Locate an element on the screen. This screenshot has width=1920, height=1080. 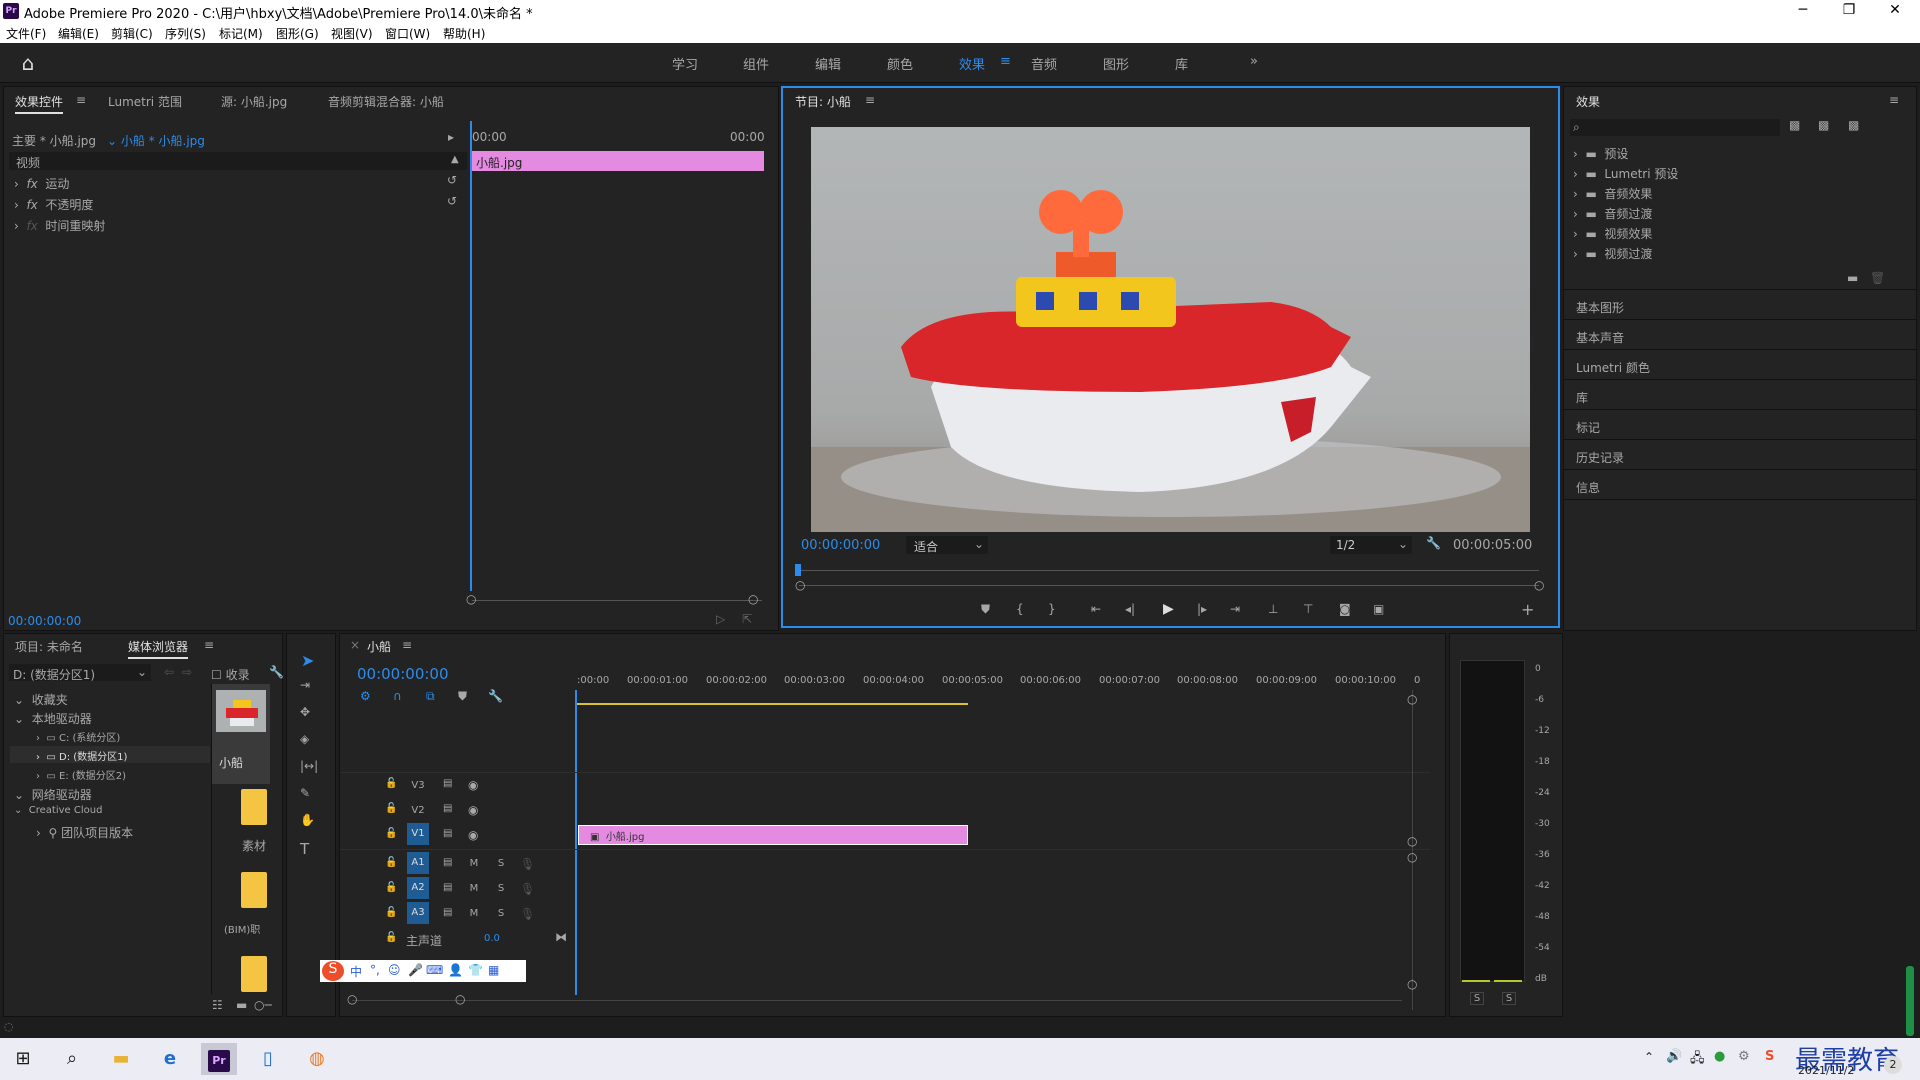
folder-audio-transitions: › ▬ 音频过渡 is located at coordinates (1612, 213).